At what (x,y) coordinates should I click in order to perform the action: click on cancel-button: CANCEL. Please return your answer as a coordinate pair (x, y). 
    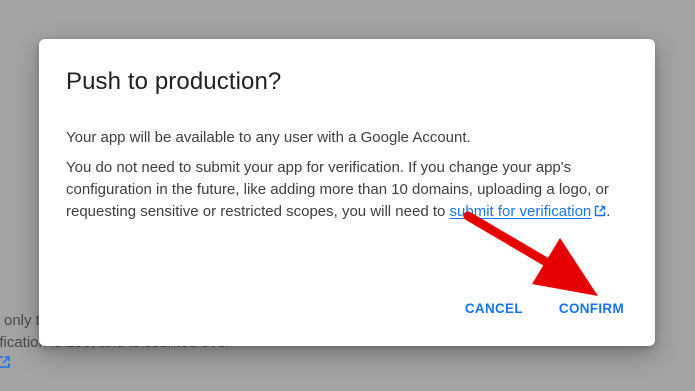
    Looking at the image, I should click on (494, 308).